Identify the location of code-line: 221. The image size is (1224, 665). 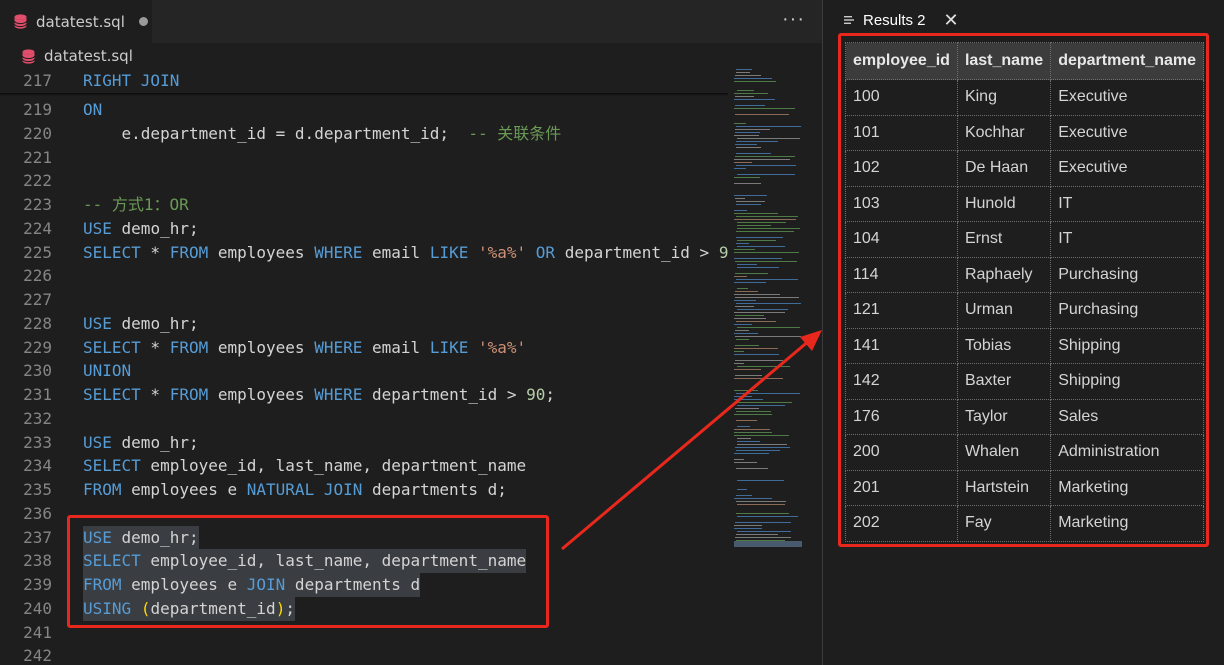
(364, 158).